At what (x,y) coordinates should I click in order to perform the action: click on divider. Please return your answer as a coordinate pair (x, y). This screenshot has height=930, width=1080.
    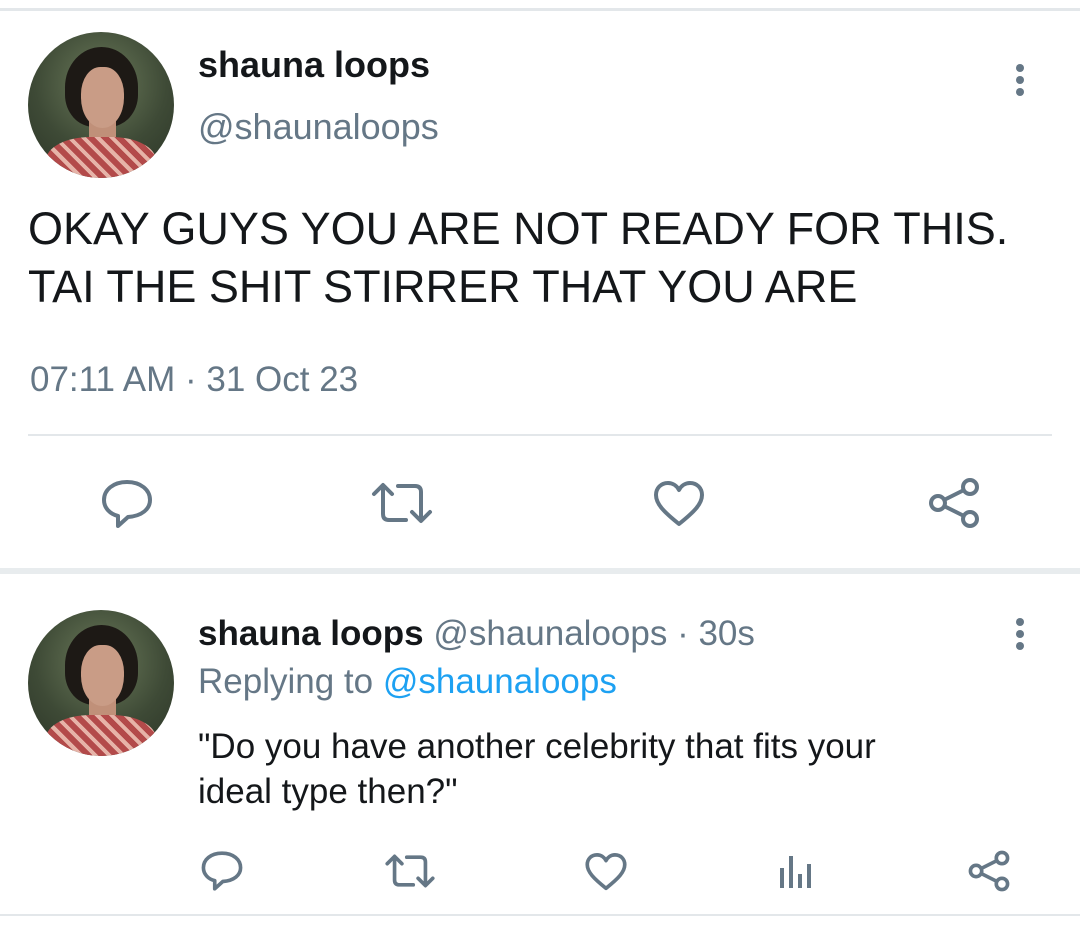
    Looking at the image, I should click on (540, 435).